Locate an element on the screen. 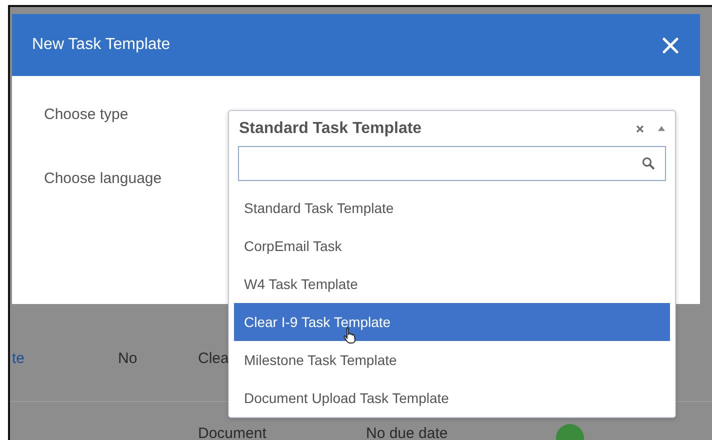  table-cell: Clea is located at coordinates (213, 358).